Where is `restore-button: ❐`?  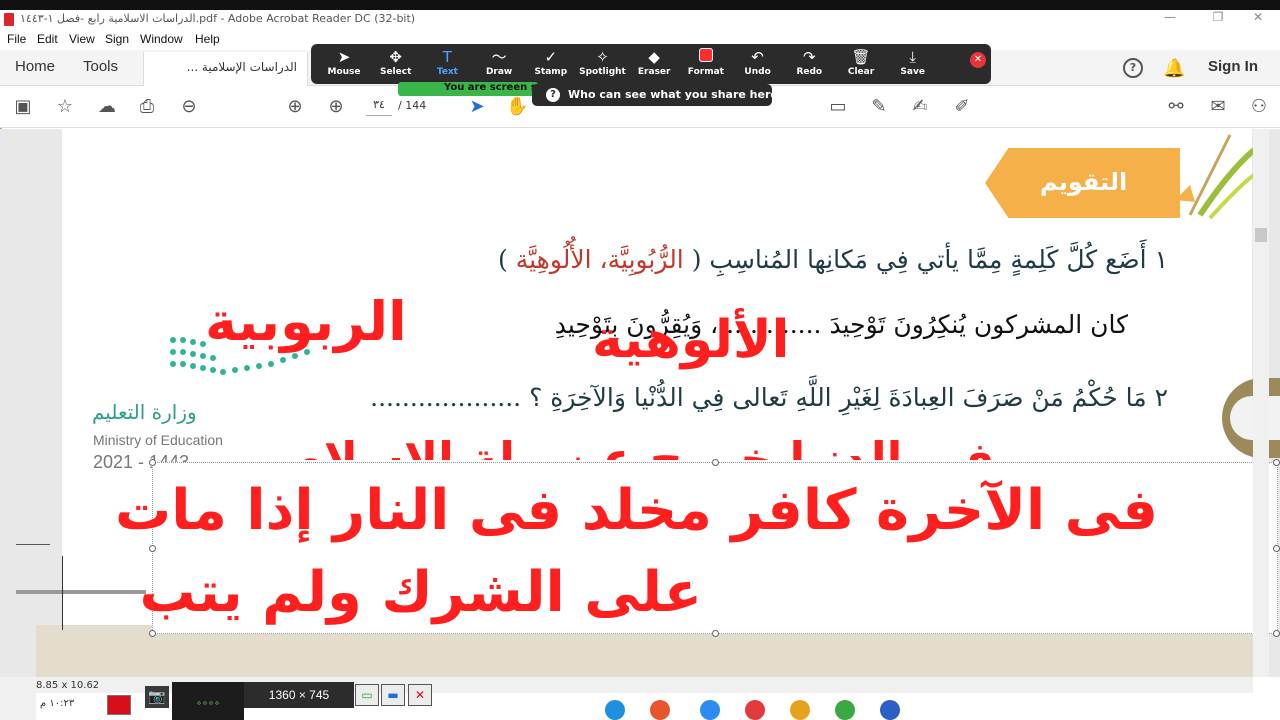
restore-button: ❐ is located at coordinates (1218, 17).